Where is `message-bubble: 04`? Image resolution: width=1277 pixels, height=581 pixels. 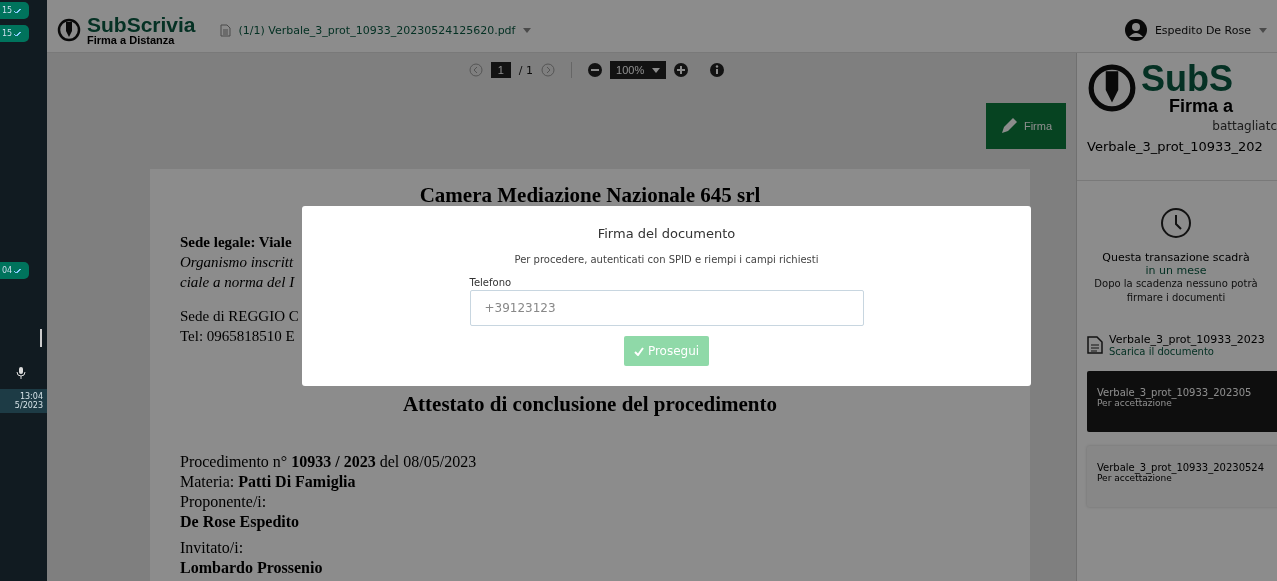
message-bubble: 04 is located at coordinates (15, 270).